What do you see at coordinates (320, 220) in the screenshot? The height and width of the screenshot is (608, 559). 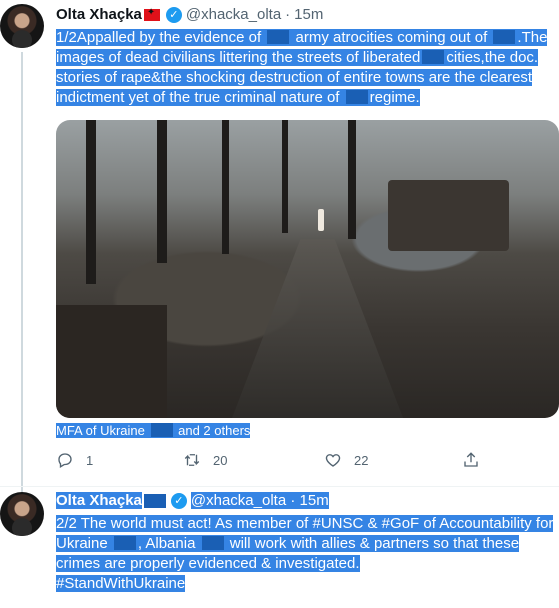 I see `person` at bounding box center [320, 220].